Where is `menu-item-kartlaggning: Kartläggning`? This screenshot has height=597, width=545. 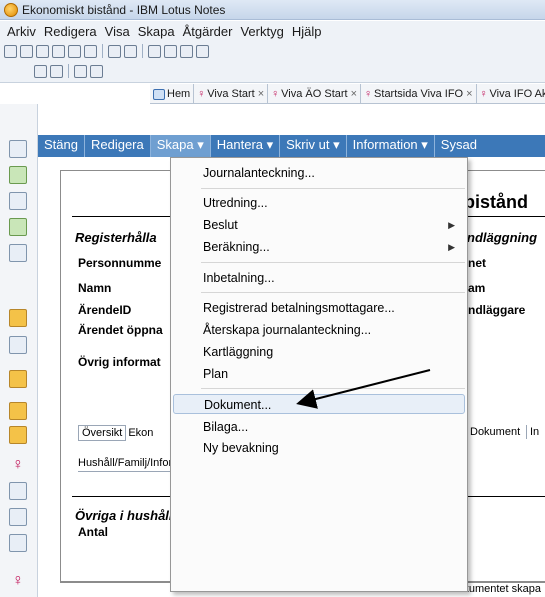
menu-item-kartlaggning: Kartläggning is located at coordinates (319, 352).